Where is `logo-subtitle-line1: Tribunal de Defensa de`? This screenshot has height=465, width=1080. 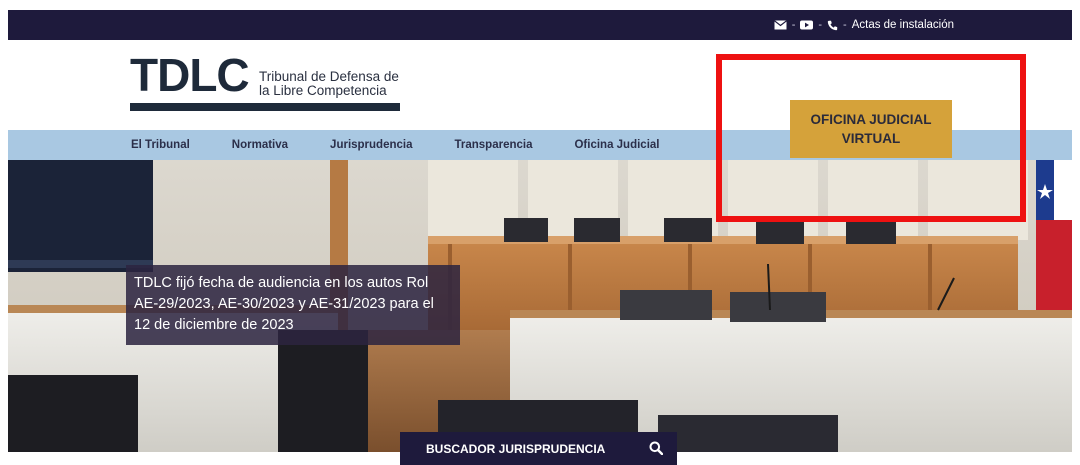
logo-subtitle-line1: Tribunal de Defensa de is located at coordinates (329, 76).